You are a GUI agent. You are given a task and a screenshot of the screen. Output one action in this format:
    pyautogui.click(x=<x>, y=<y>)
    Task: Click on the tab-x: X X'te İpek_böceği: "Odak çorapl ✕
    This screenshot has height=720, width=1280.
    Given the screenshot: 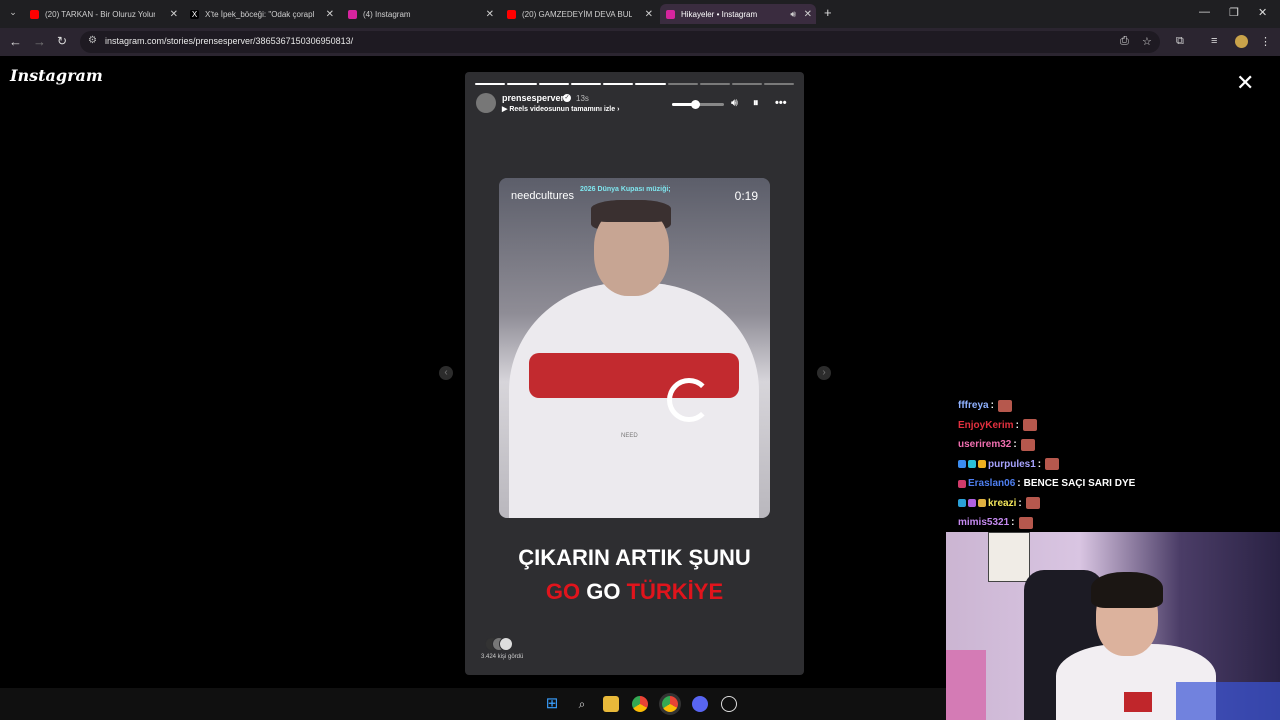 What is the action you would take?
    pyautogui.click(x=262, y=14)
    